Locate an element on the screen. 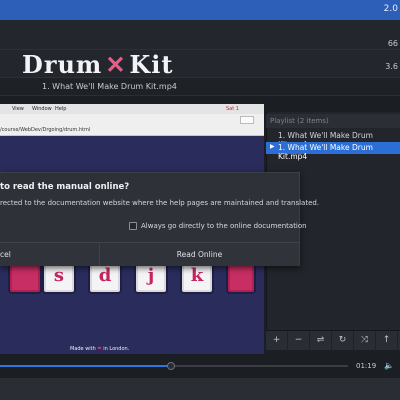 This screenshot has width=400, height=400. playlist-header: Playlist (2 items) is located at coordinates (333, 121).